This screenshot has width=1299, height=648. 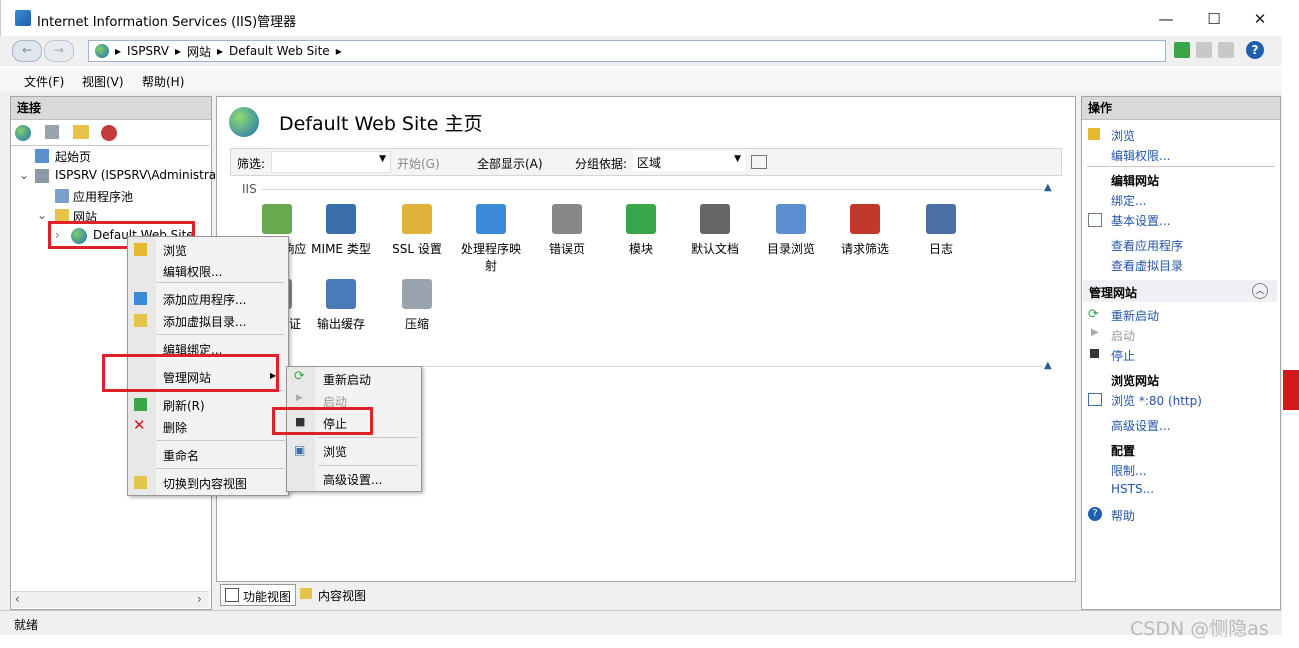 What do you see at coordinates (175, 427) in the screenshot?
I see `ctx-delete: 删除` at bounding box center [175, 427].